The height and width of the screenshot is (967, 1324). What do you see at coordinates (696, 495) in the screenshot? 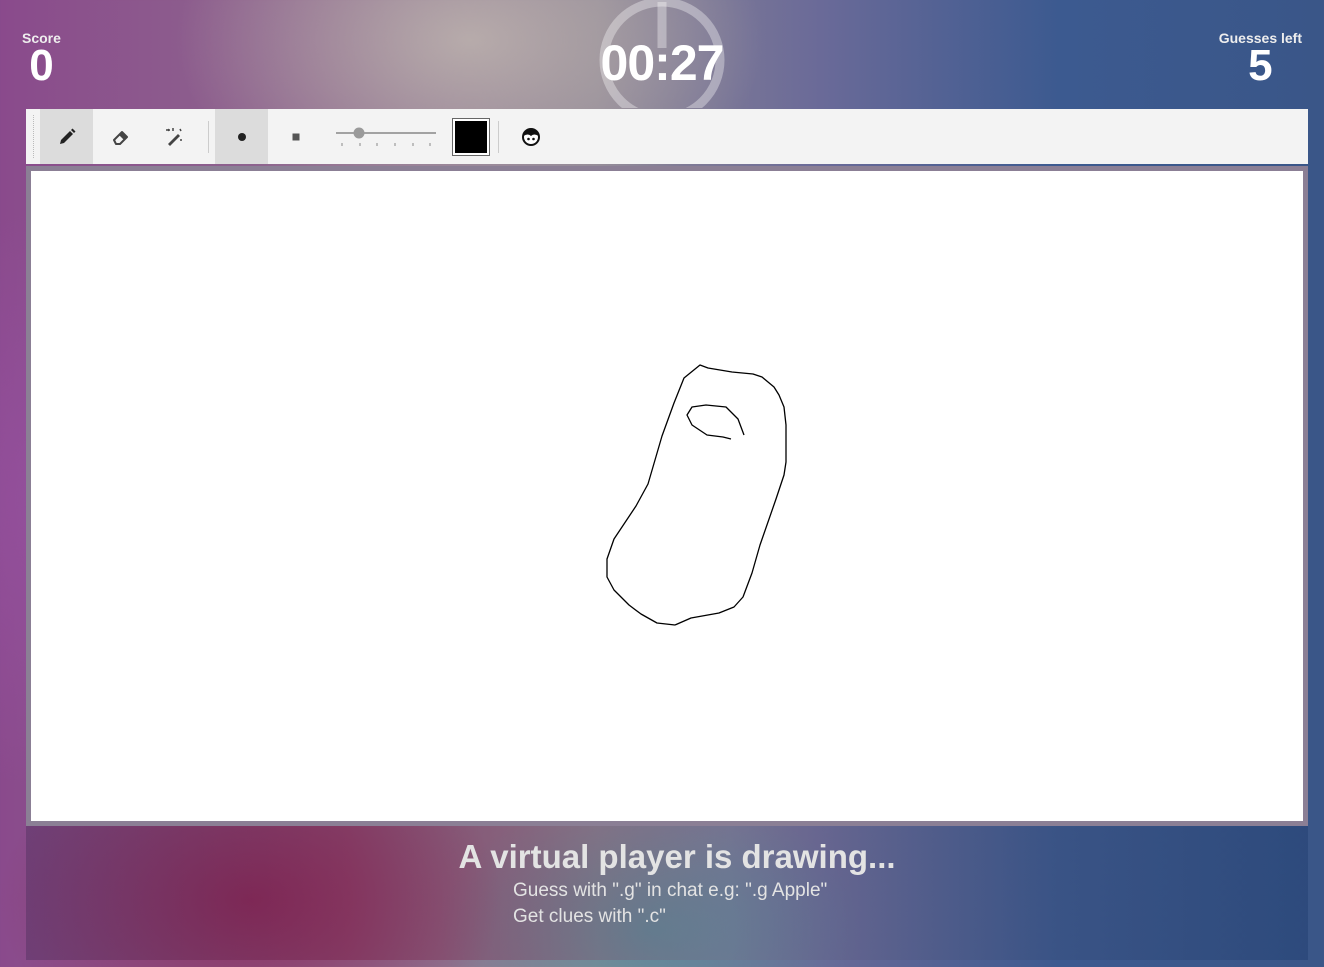
I see `sketch-drawing` at bounding box center [696, 495].